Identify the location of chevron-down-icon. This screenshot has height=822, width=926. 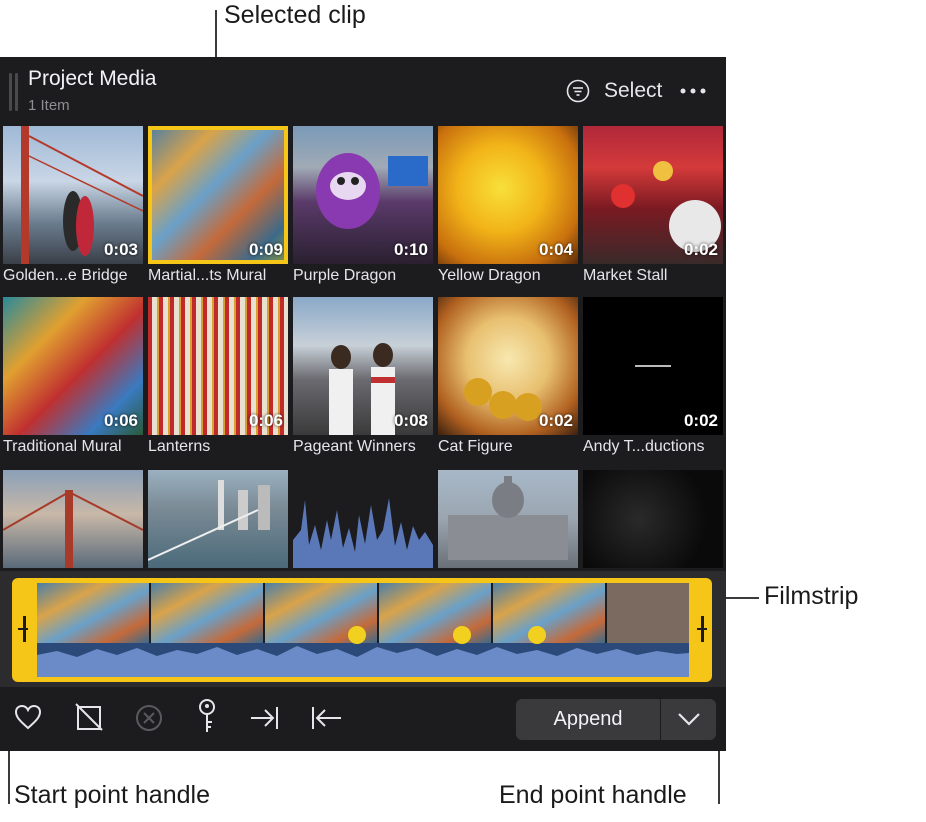
(689, 719).